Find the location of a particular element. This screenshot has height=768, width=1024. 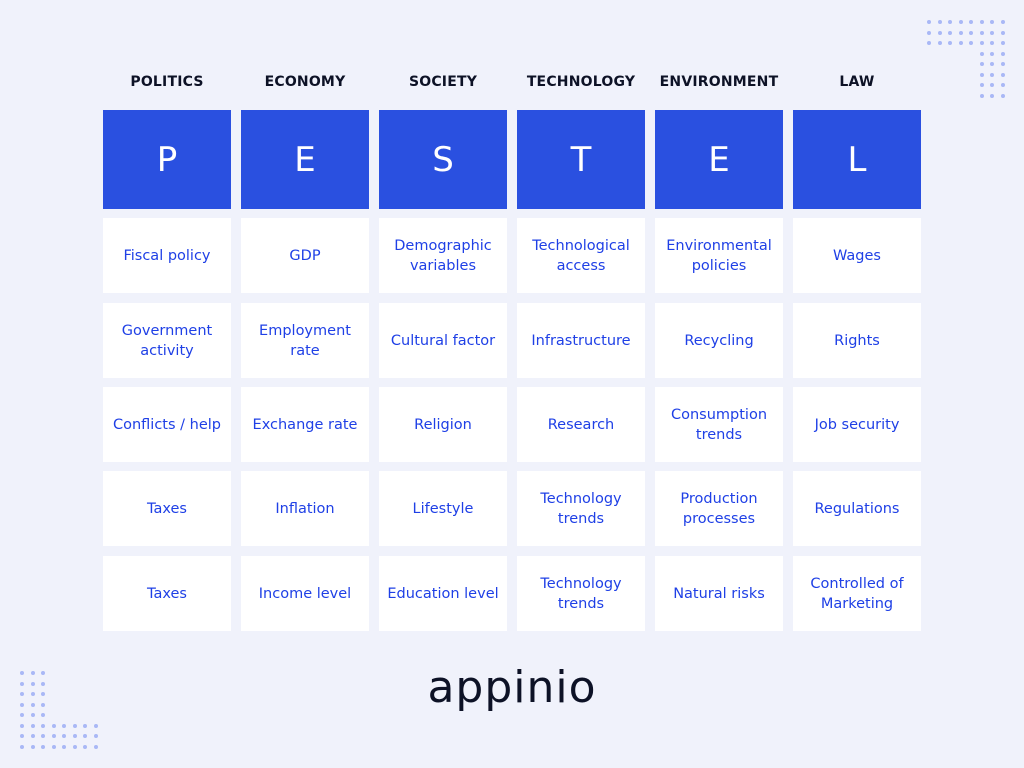

factor-cell: Research is located at coordinates (581, 424).